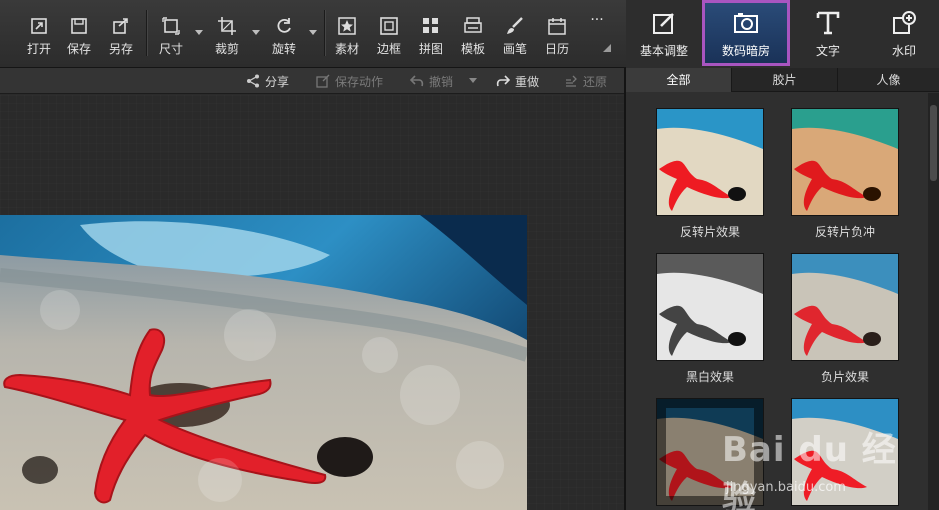  I want to click on open-button: 打开, so click(39, 34).